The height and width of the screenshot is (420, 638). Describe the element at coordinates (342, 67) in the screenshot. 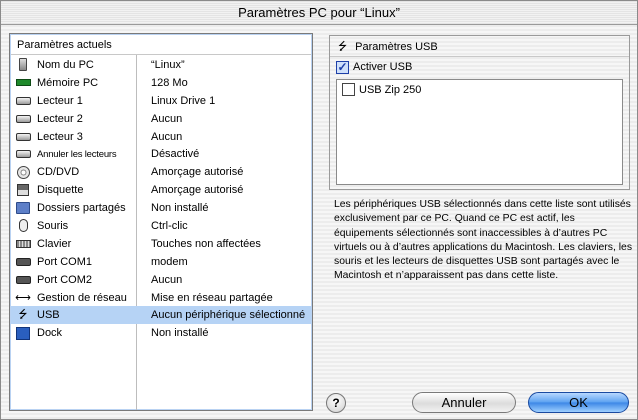

I see `activate-usb-checkmark: ✓` at that location.